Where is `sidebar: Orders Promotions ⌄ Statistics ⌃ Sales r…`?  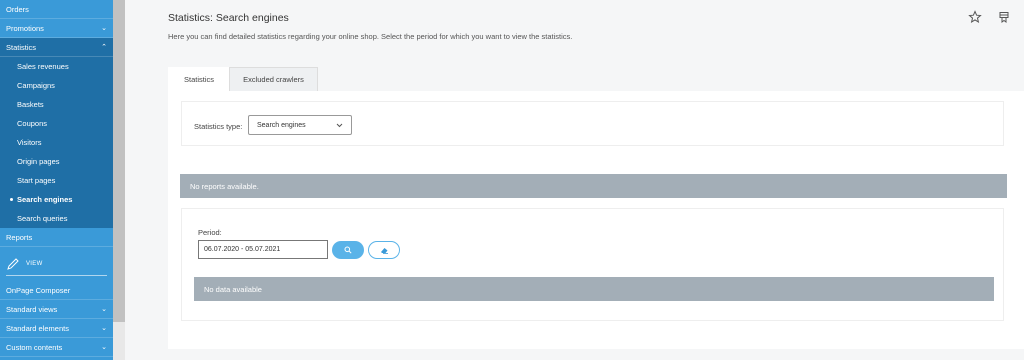 sidebar: Orders Promotions ⌄ Statistics ⌃ Sales r… is located at coordinates (56, 180).